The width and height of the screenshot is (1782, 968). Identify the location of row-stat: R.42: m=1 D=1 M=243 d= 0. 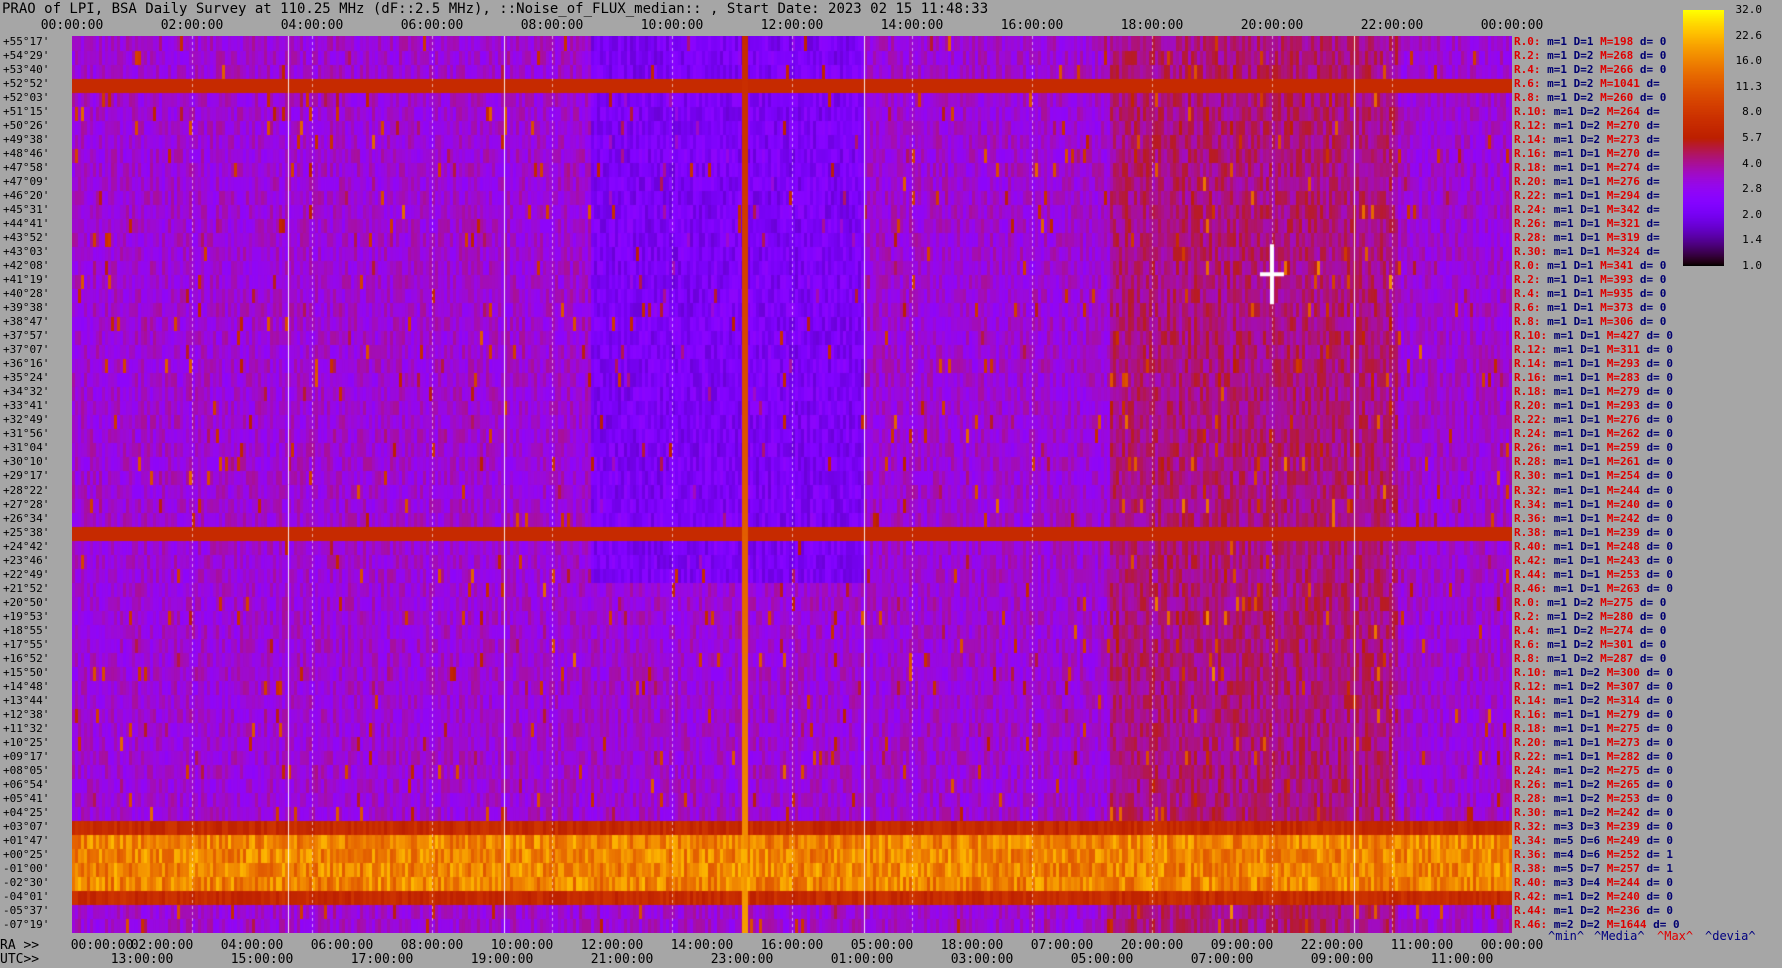
(1593, 560).